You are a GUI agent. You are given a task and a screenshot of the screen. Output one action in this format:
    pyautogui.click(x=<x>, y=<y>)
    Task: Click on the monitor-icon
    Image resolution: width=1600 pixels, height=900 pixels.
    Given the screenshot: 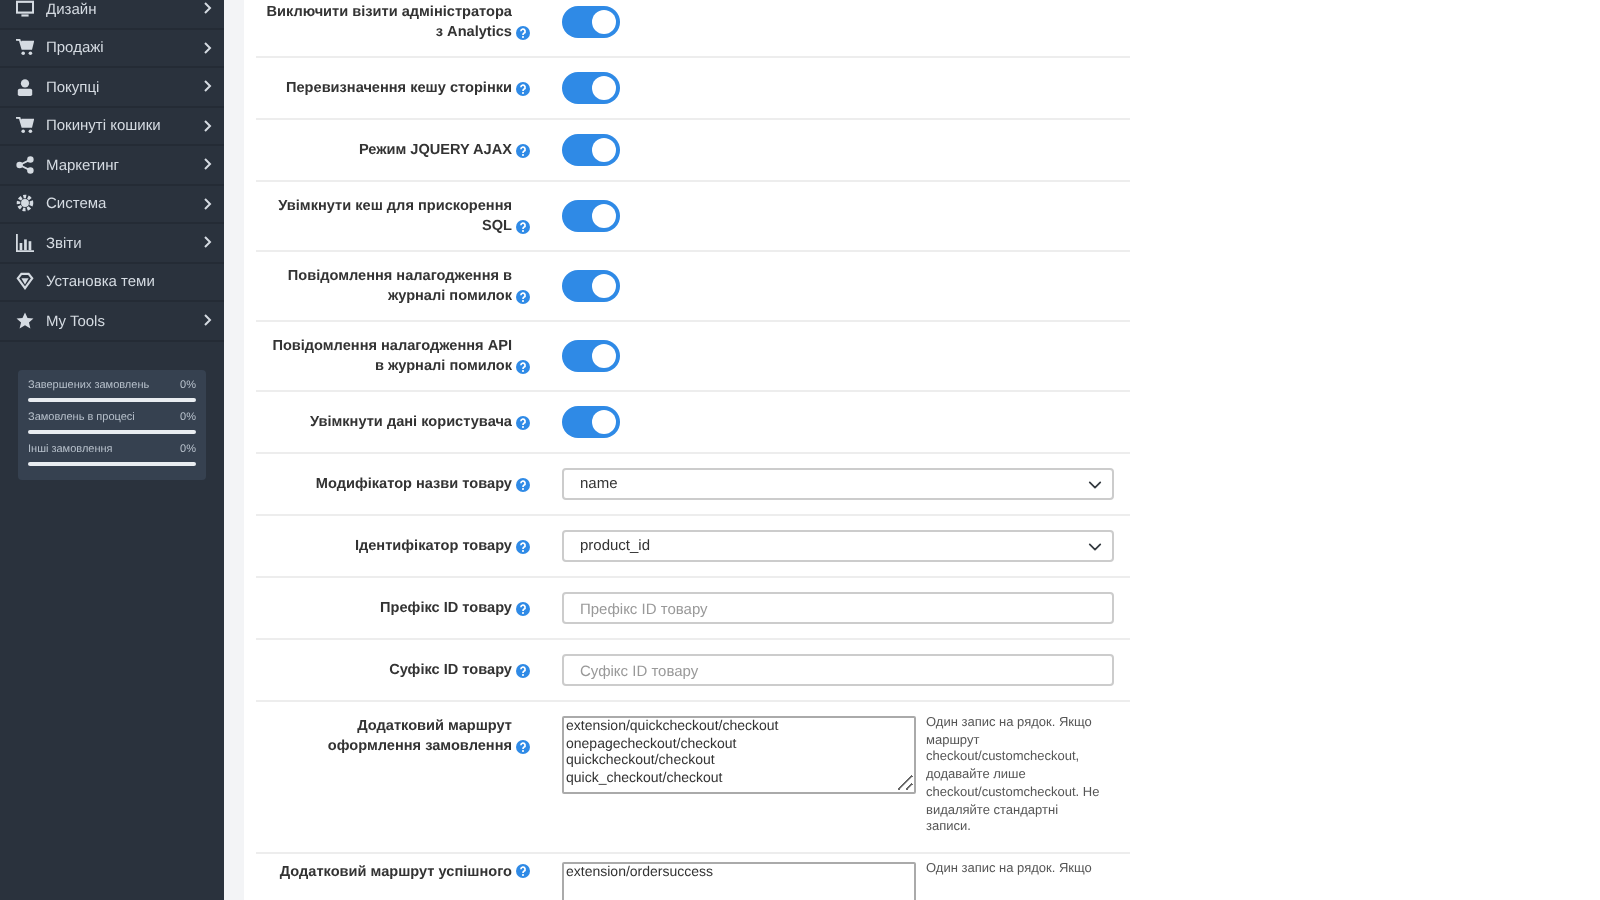 What is the action you would take?
    pyautogui.click(x=25, y=9)
    